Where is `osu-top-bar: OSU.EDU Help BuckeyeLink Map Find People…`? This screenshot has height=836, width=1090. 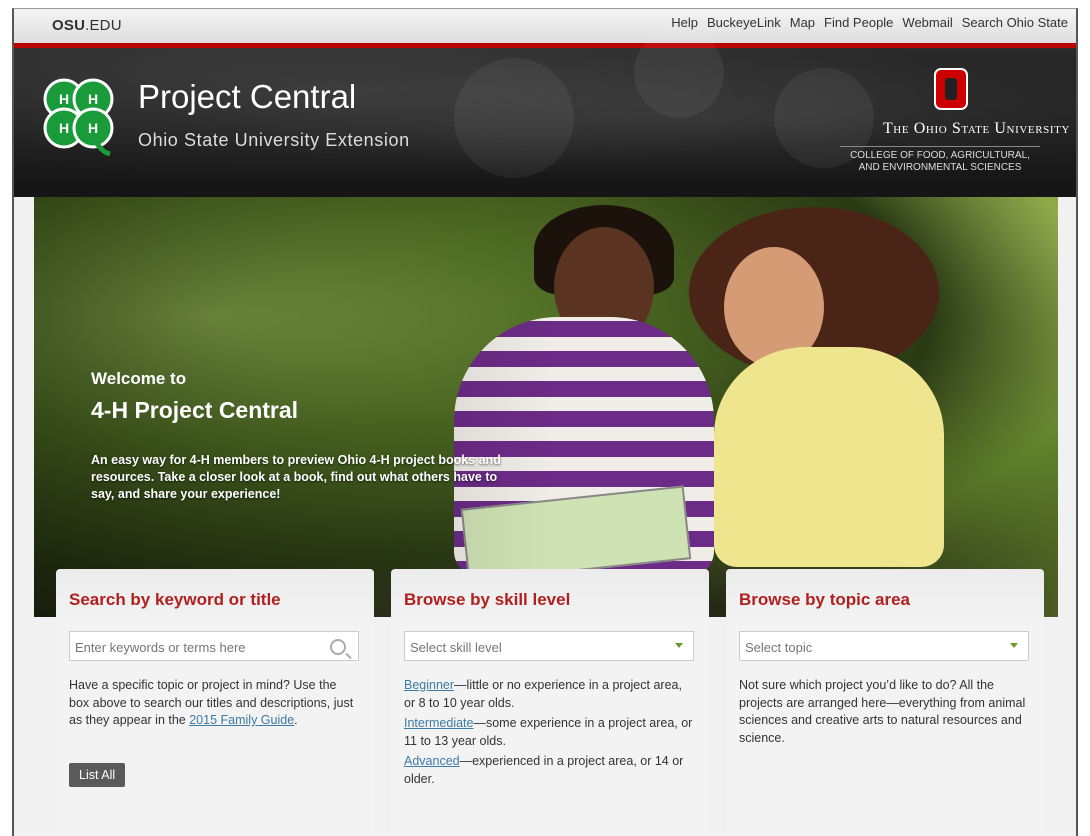
osu-top-bar: OSU.EDU Help BuckeyeLink Map Find People… is located at coordinates (545, 28).